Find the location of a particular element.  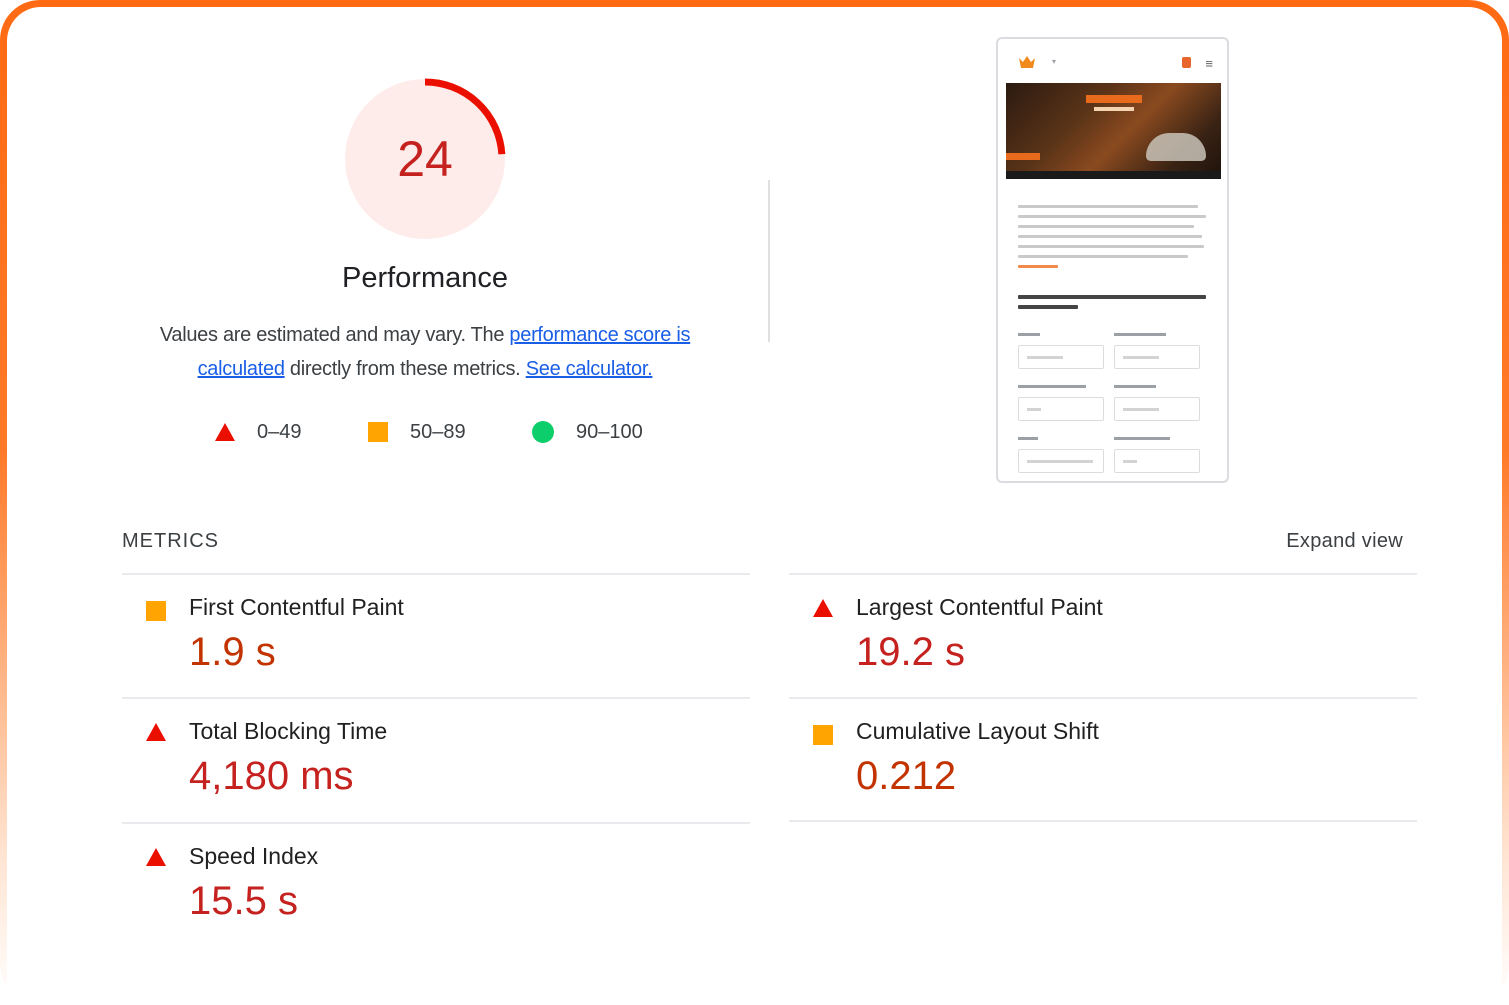

metric-value: 15.5 s is located at coordinates (243, 901).